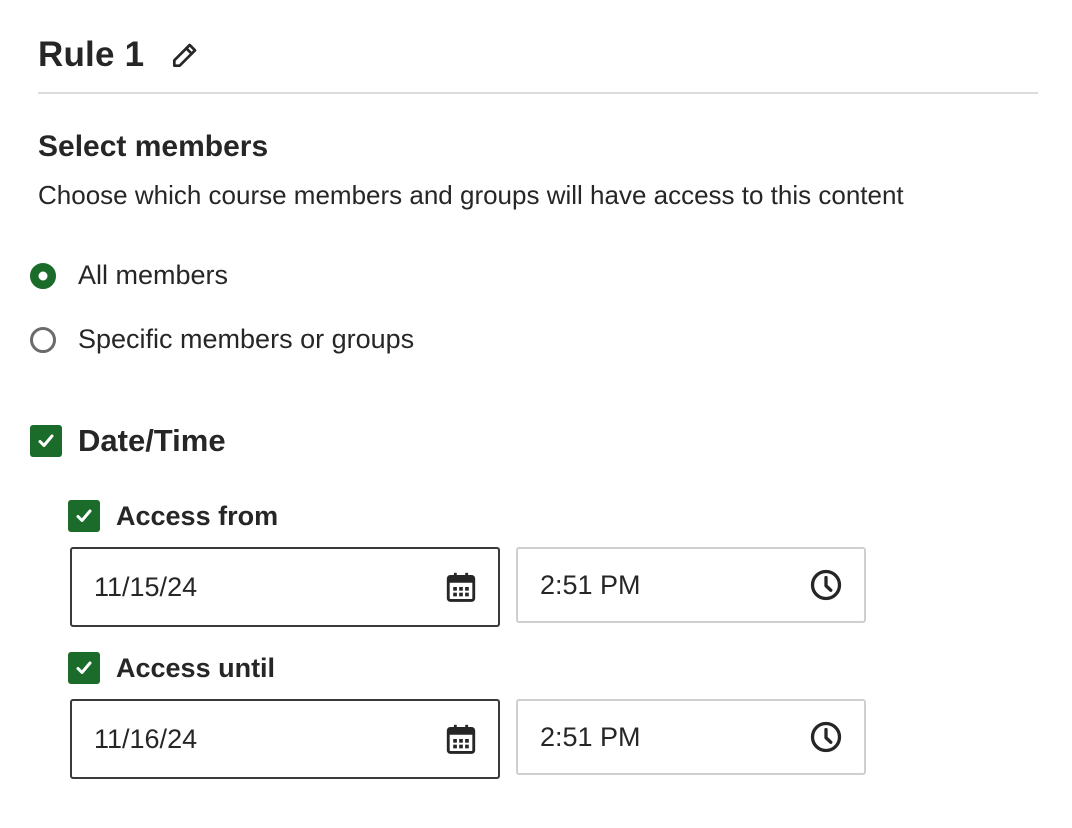  I want to click on select-members-heading: Select members, so click(153, 146).